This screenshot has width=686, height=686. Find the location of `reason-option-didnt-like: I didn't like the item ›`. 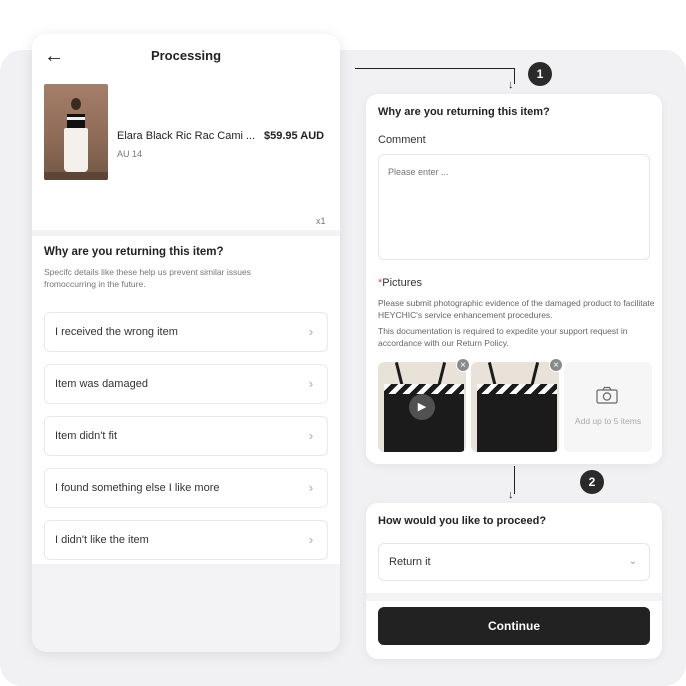

reason-option-didnt-like: I didn't like the item › is located at coordinates (186, 540).